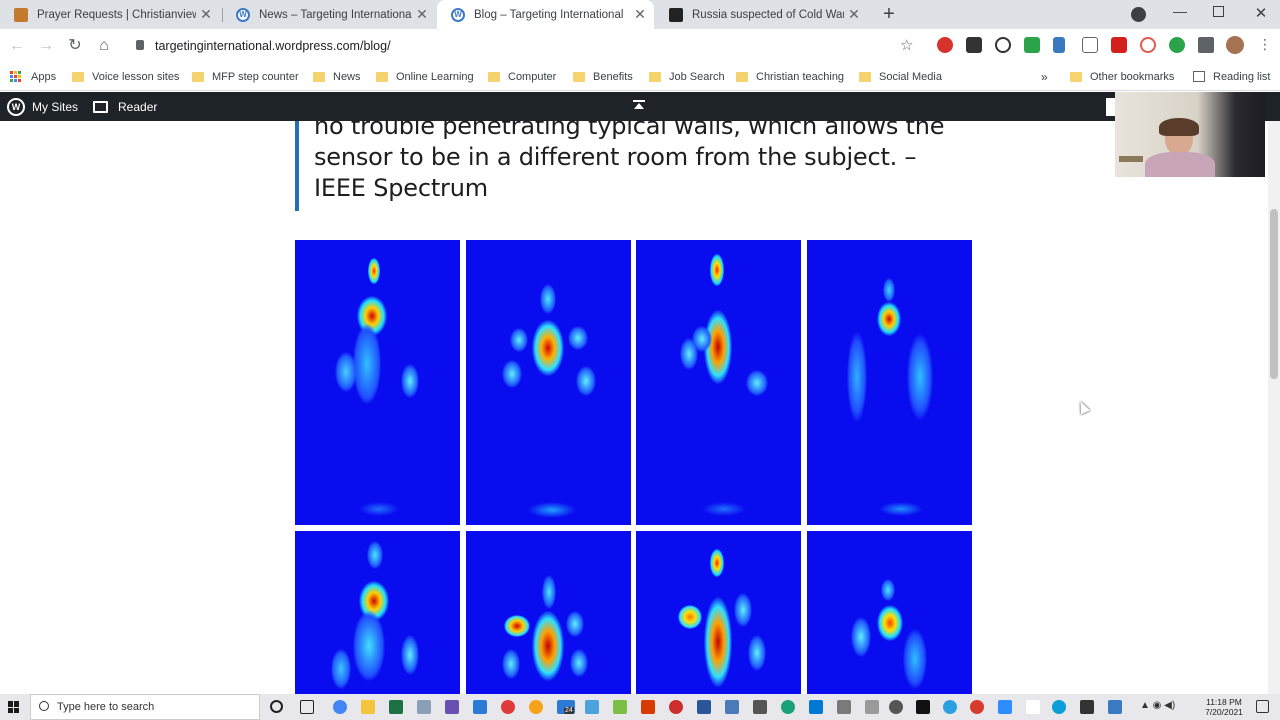 This screenshot has width=1280, height=720. What do you see at coordinates (276, 706) in the screenshot?
I see `cortana-icon` at bounding box center [276, 706].